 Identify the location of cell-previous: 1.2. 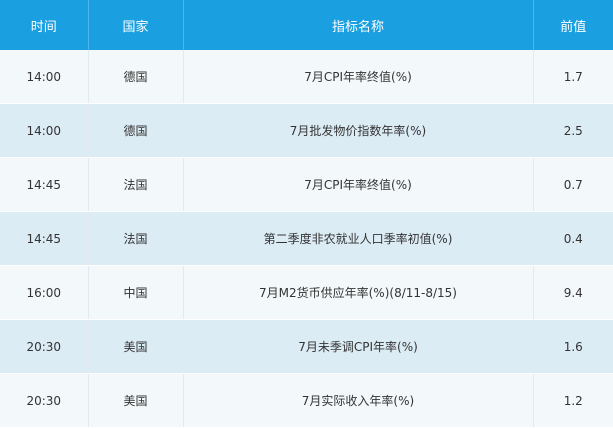
(573, 400).